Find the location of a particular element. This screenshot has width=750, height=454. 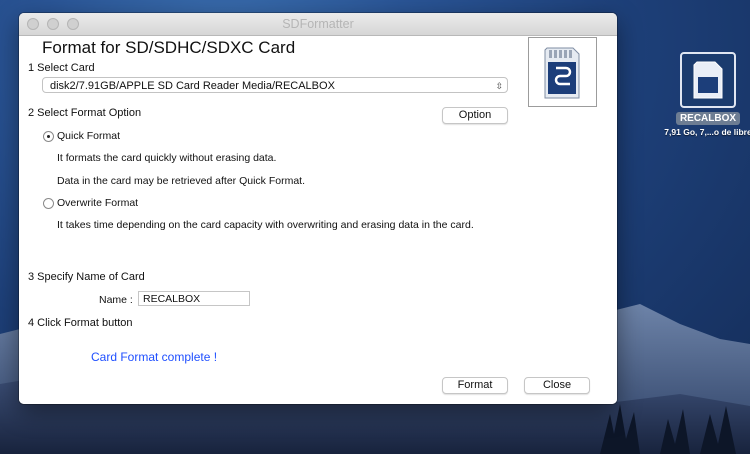

status-message: Card Format complete ! is located at coordinates (154, 357).